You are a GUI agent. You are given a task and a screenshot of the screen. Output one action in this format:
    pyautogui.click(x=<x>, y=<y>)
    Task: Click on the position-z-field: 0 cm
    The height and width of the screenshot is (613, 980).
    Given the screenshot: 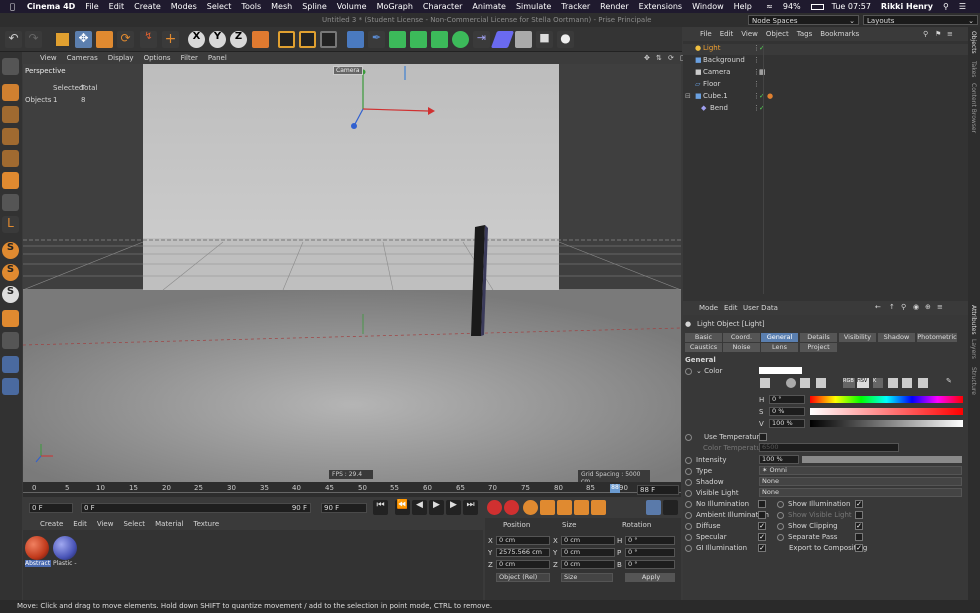 What is the action you would take?
    pyautogui.click(x=523, y=564)
    